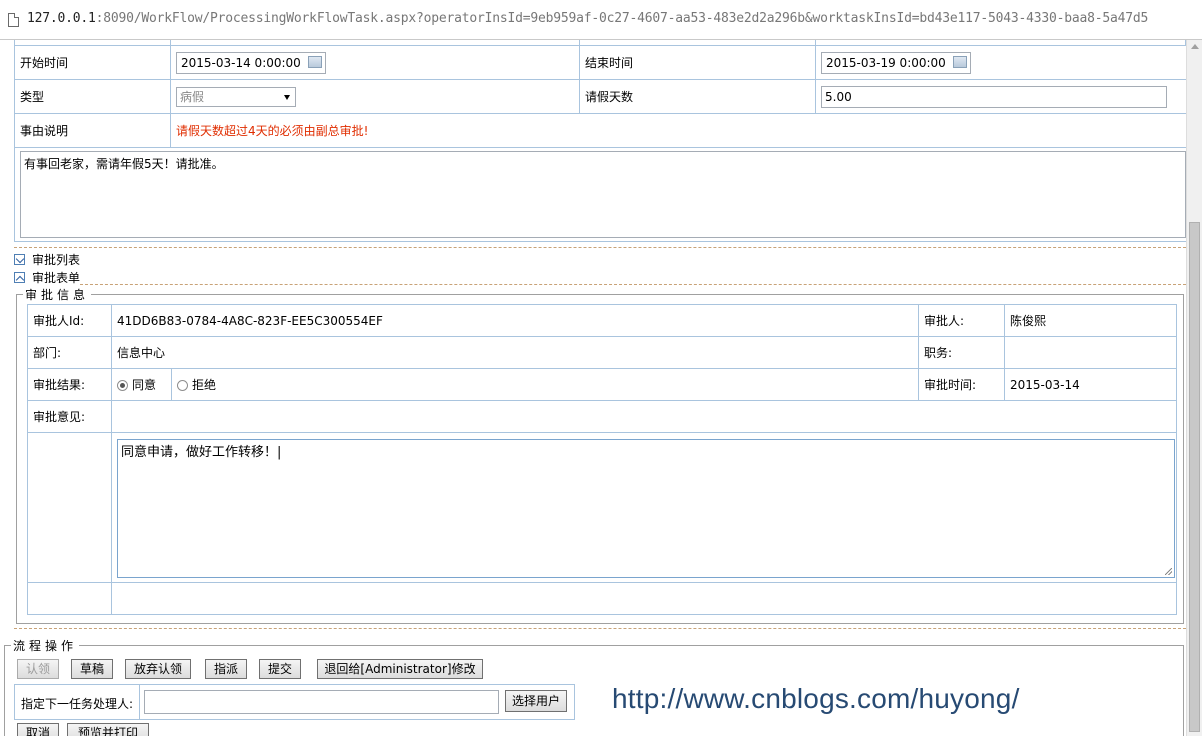  What do you see at coordinates (69, 352) in the screenshot?
I see `dept-label: 部门:` at bounding box center [69, 352].